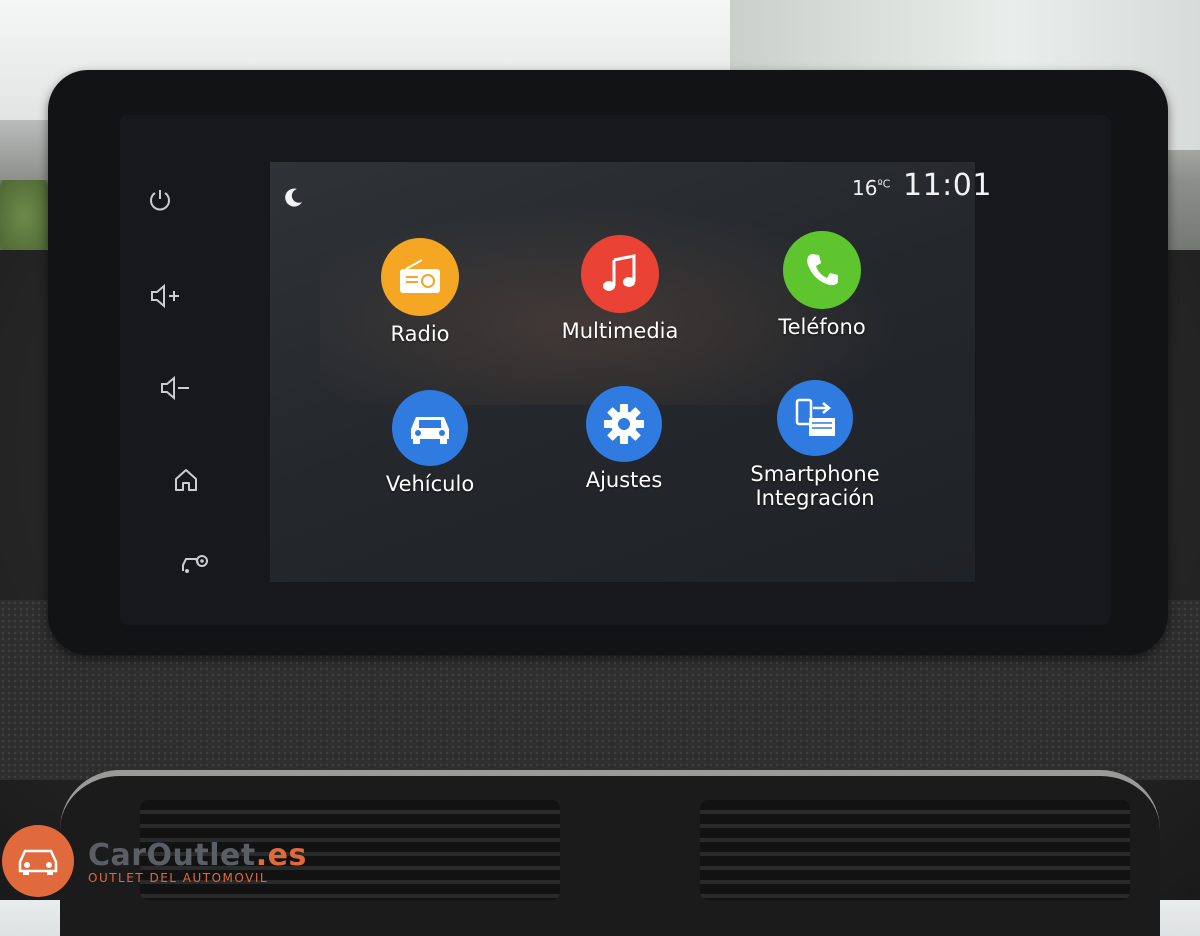 Image resolution: width=1200 pixels, height=936 pixels. I want to click on multimedia-icon-circle, so click(620, 274).